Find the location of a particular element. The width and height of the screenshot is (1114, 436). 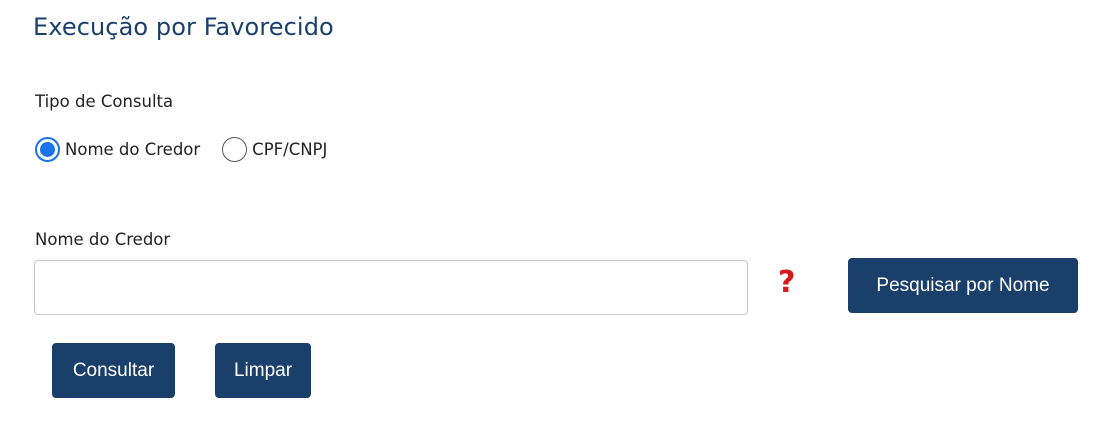

radio-button-creditor-name is located at coordinates (47, 149).